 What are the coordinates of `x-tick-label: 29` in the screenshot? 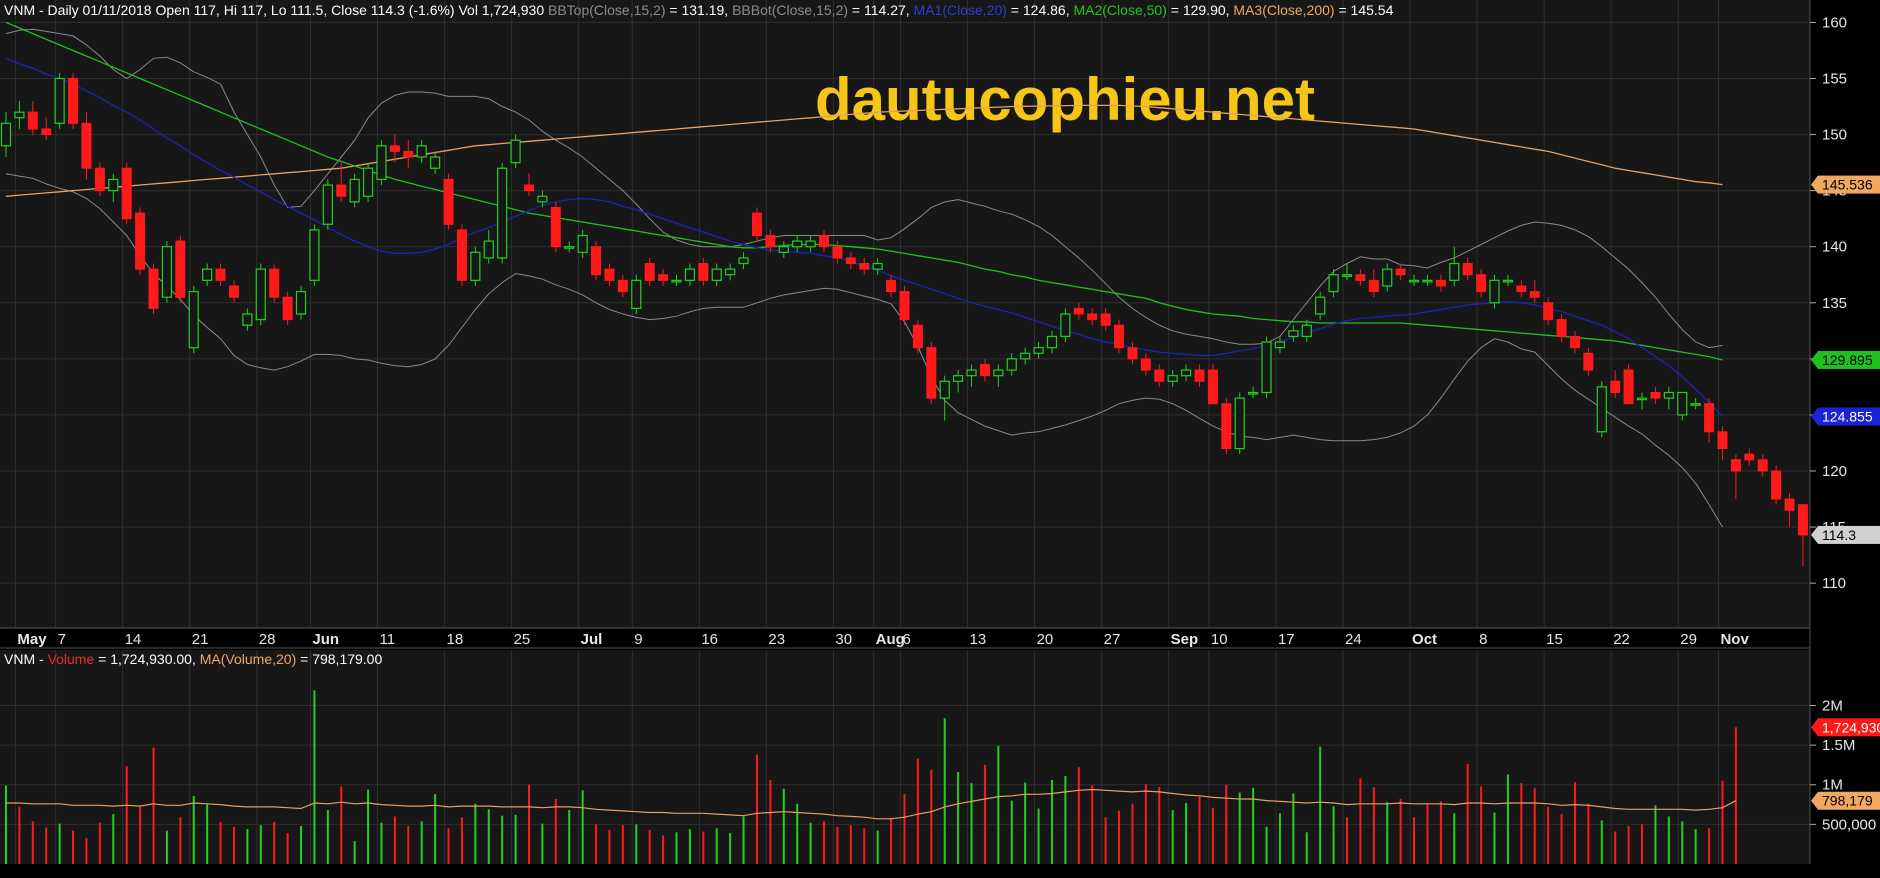 It's located at (1688, 639).